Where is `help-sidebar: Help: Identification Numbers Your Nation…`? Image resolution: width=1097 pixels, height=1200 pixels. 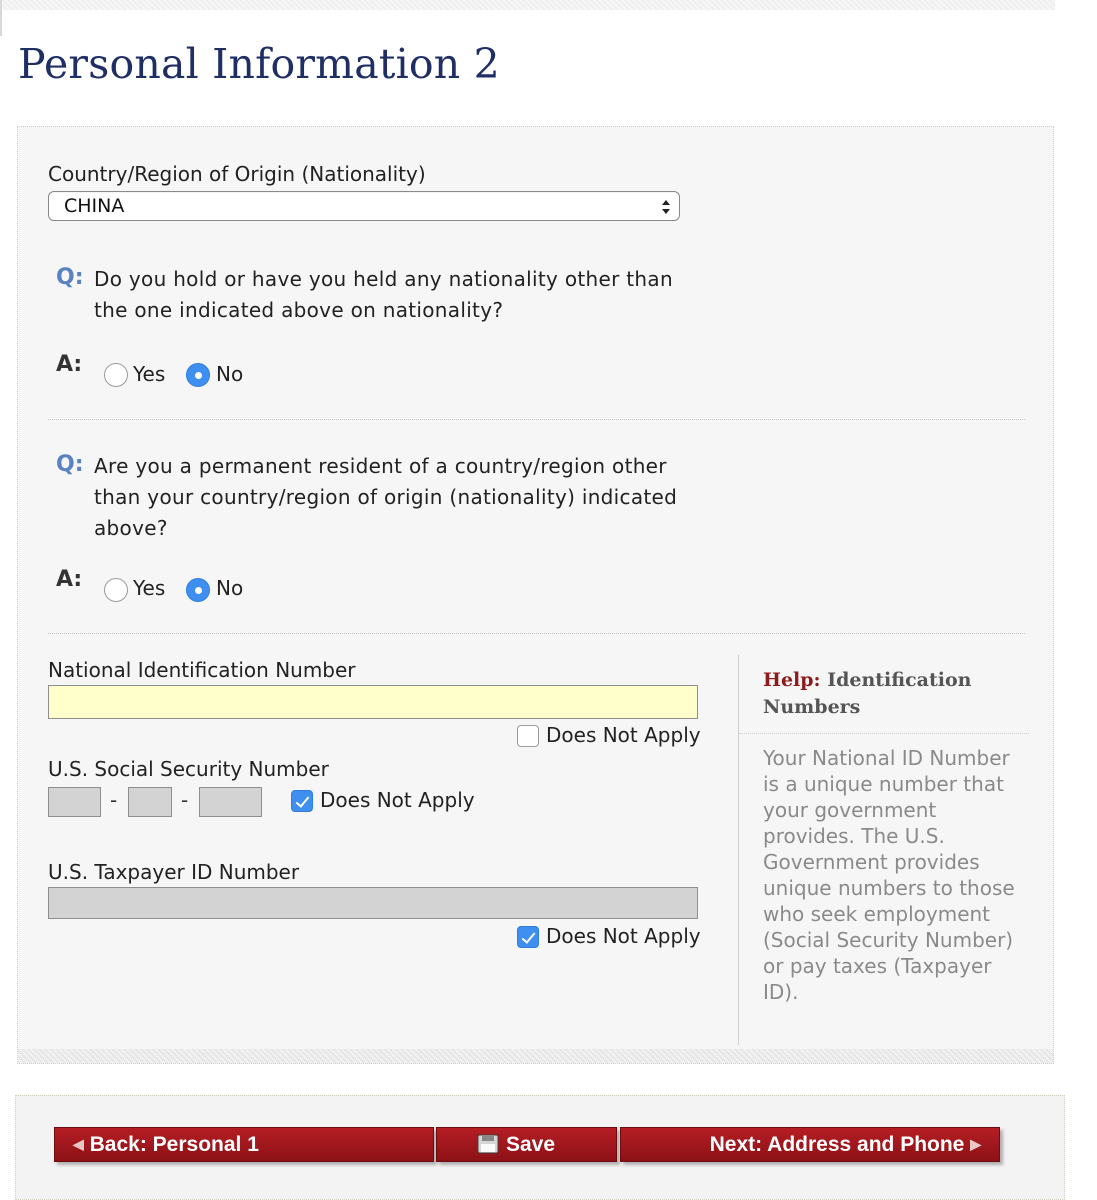
help-sidebar: Help: Identification Numbers Your Nation… is located at coordinates (883, 850).